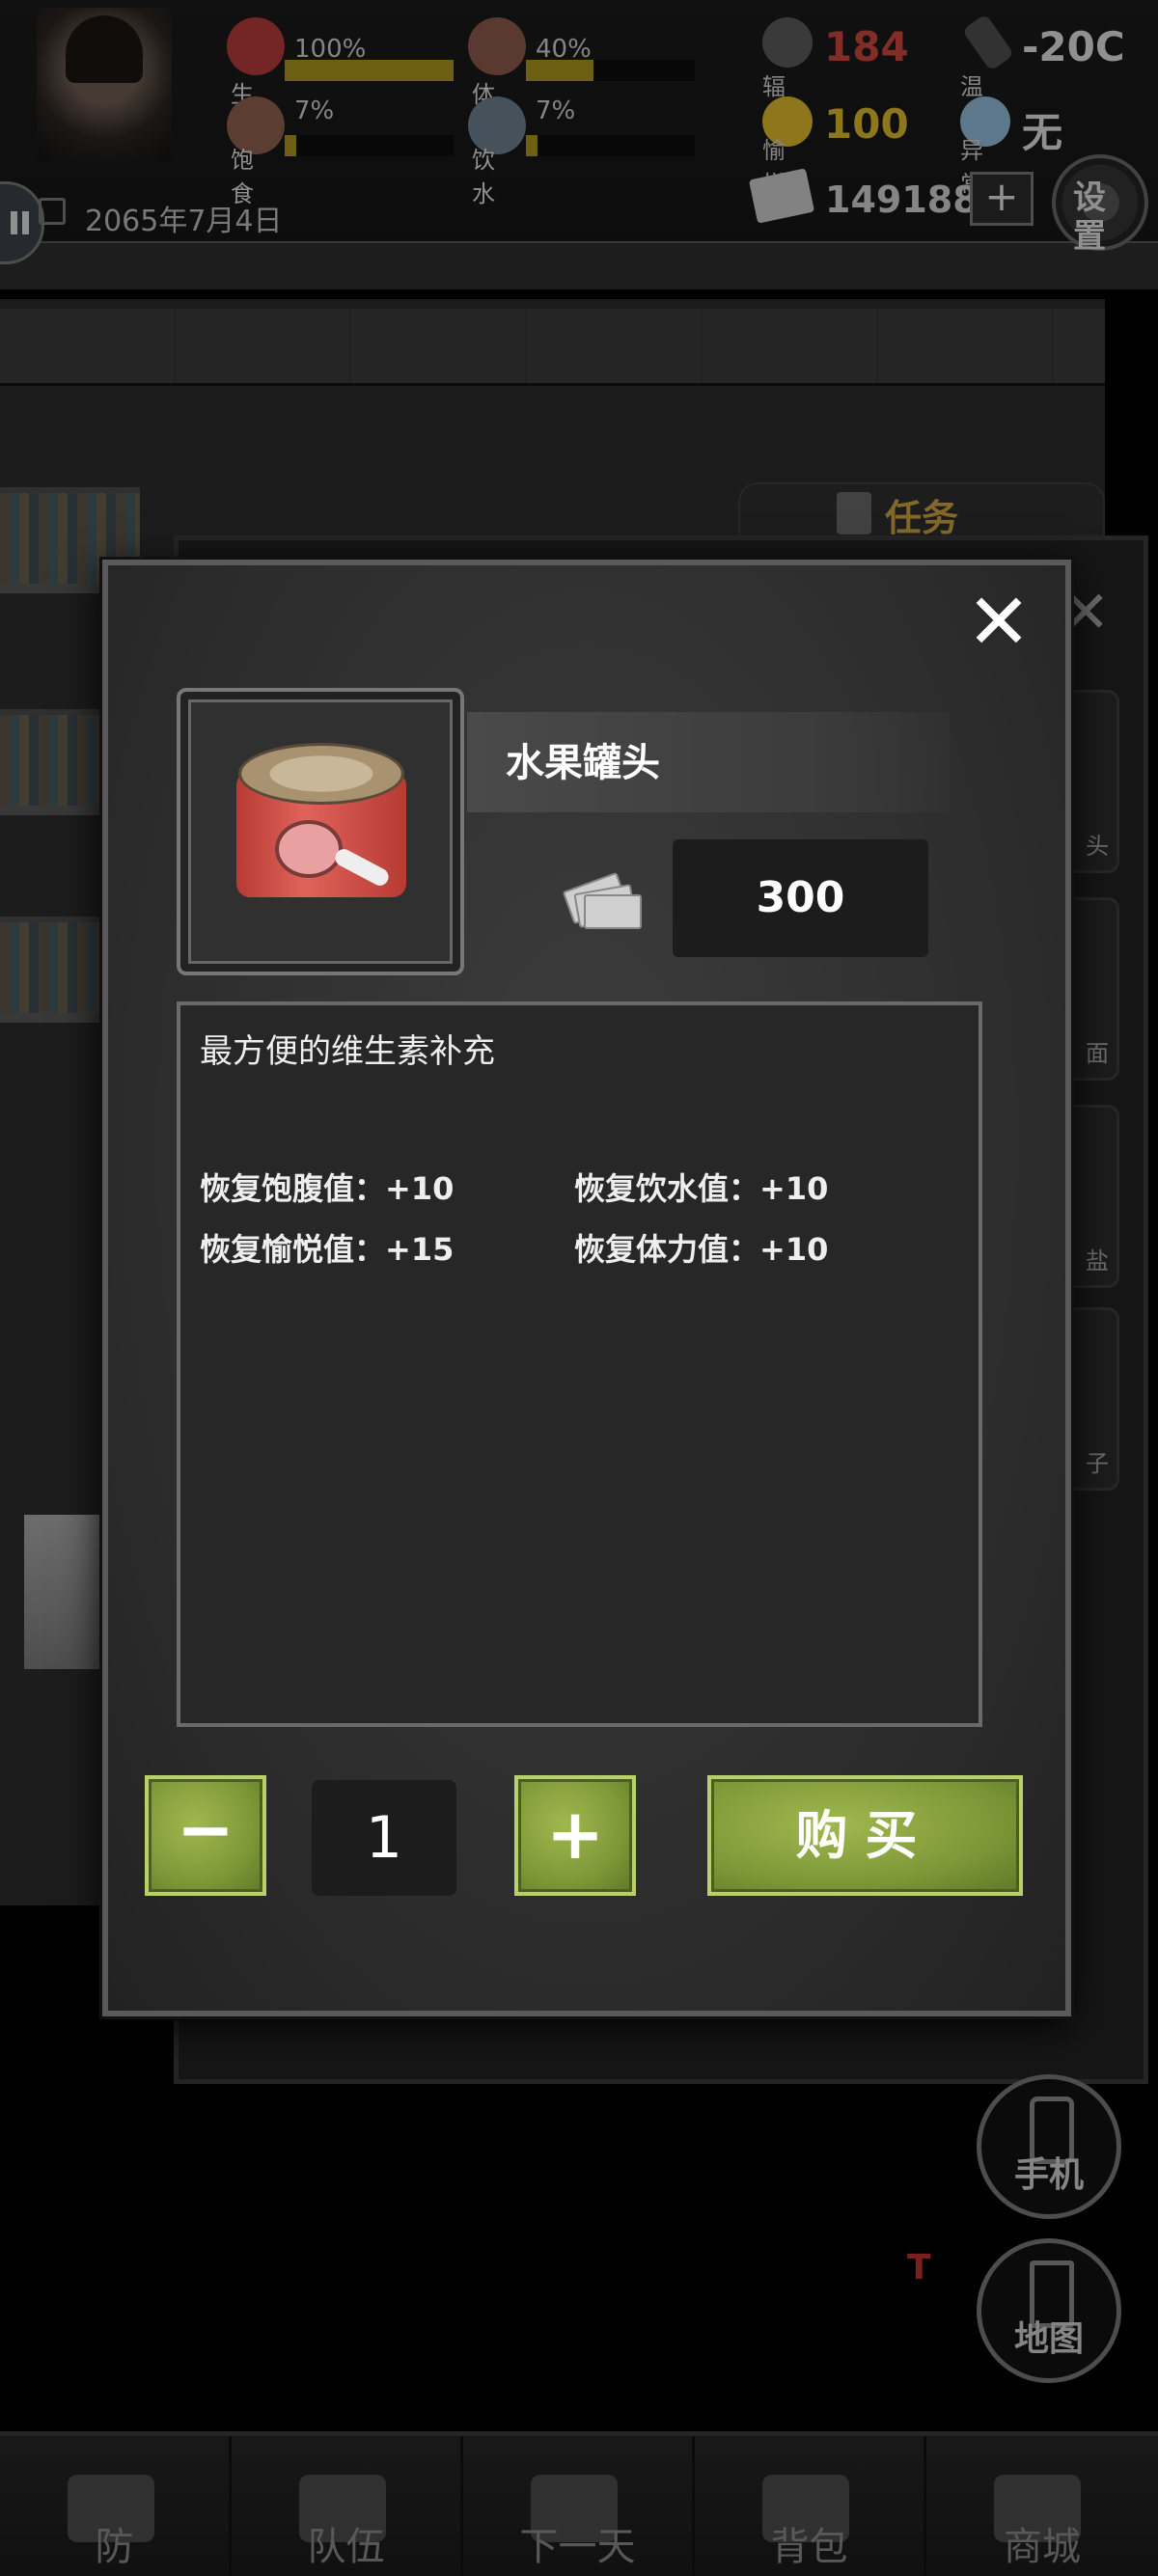  I want to click on close-dialog-button: ✕, so click(999, 622).